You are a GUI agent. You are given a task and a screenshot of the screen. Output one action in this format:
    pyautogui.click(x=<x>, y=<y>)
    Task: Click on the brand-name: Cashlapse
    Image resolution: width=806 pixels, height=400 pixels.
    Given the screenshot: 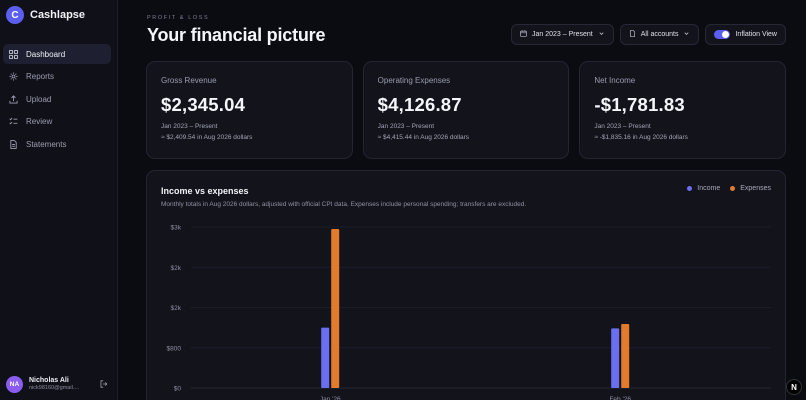 What is the action you would take?
    pyautogui.click(x=58, y=15)
    